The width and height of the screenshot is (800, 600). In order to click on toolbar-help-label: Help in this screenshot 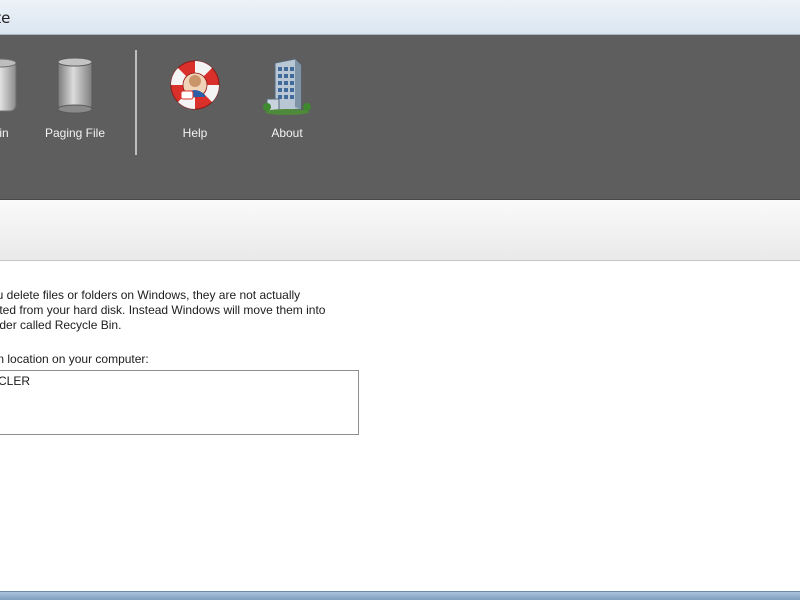, I will do `click(195, 133)`.